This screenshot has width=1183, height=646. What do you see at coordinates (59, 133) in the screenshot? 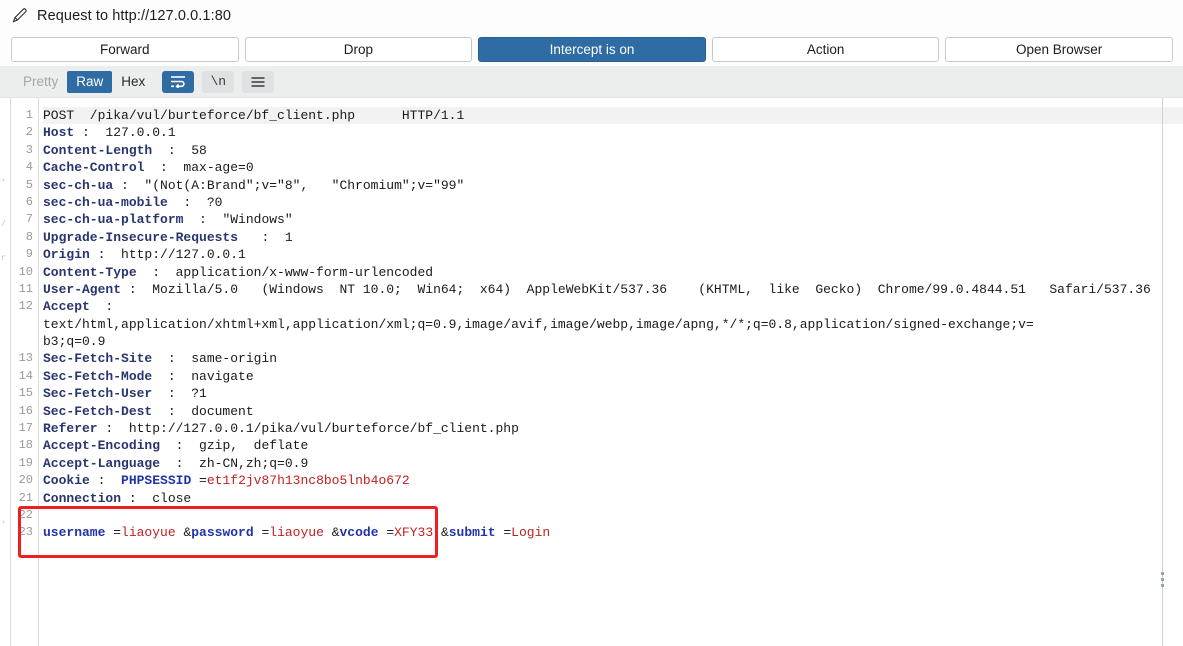
I see `code-segment: Host` at bounding box center [59, 133].